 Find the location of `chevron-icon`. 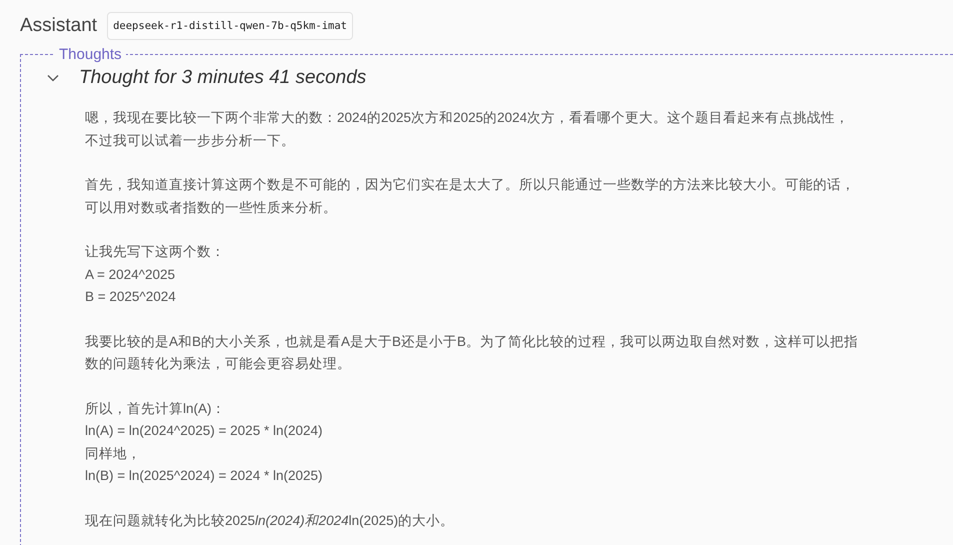

chevron-icon is located at coordinates (53, 78).